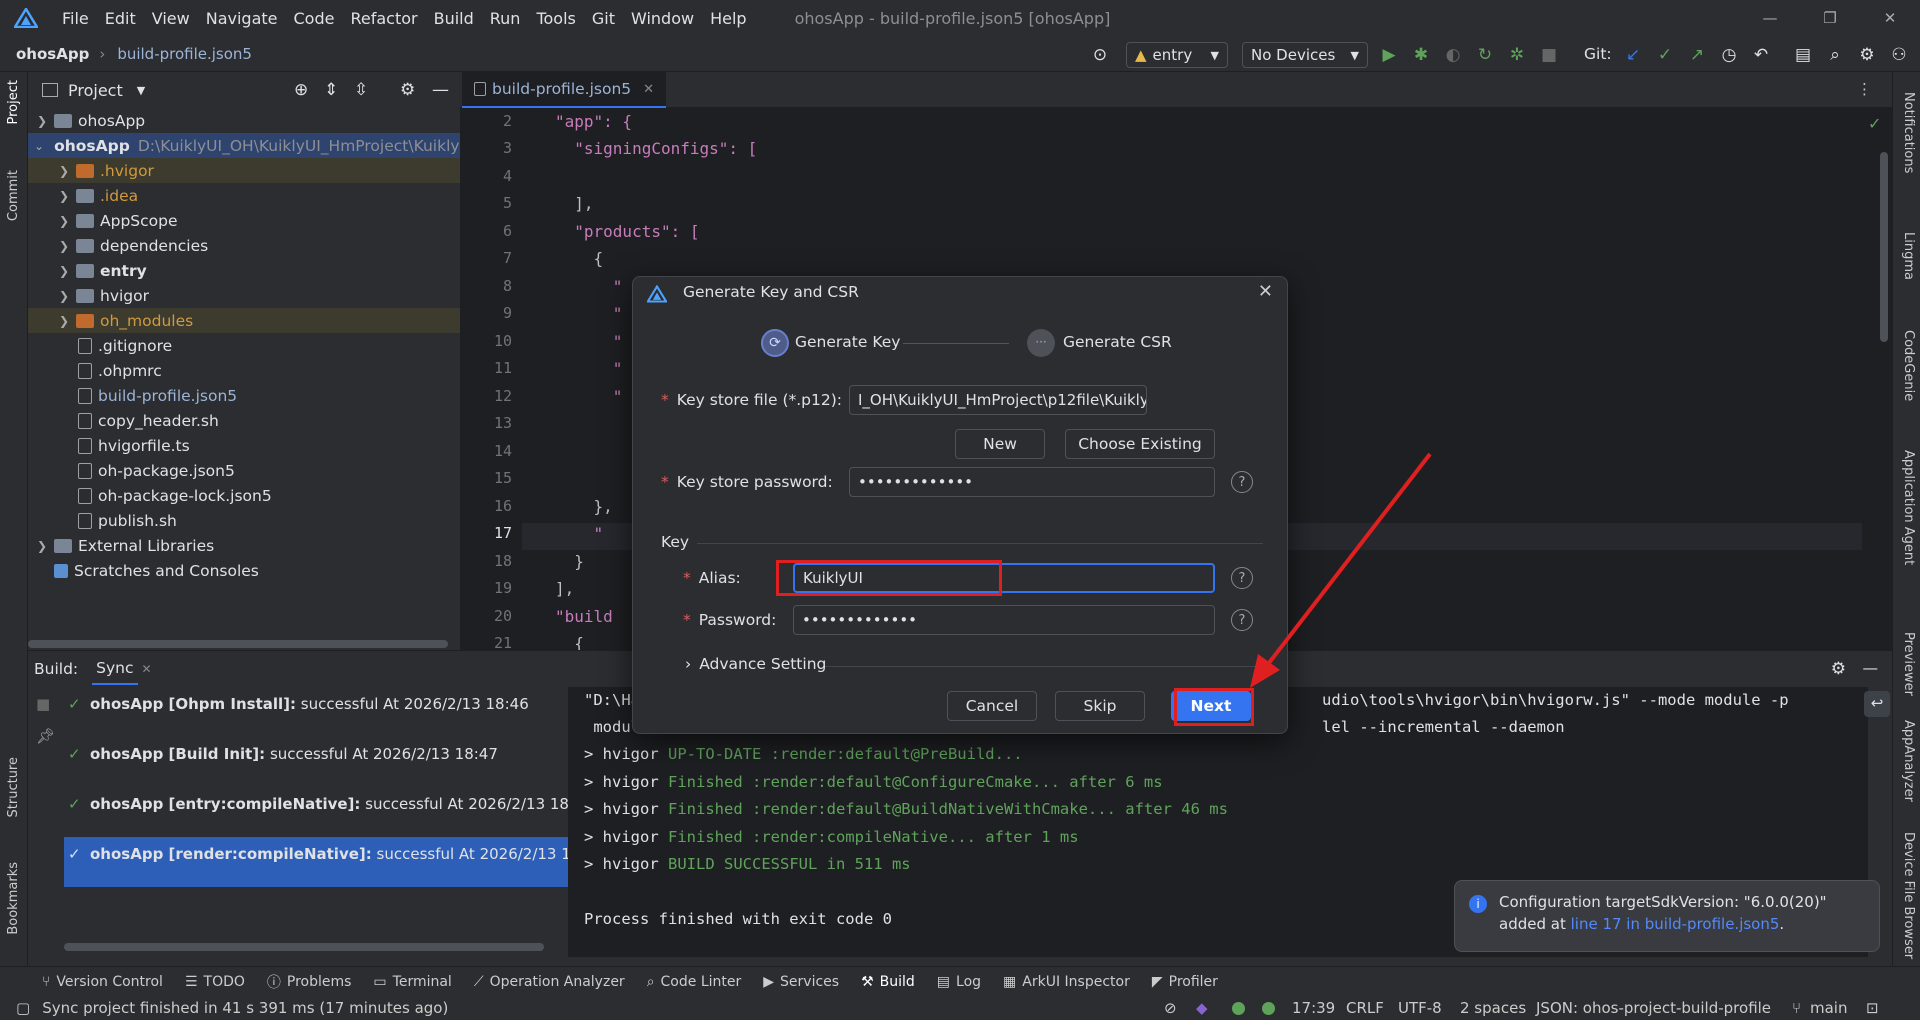 The image size is (1920, 1020). Describe the element at coordinates (1170, 1008) in the screenshot. I see `no-inspection-icon: ⊘` at that location.